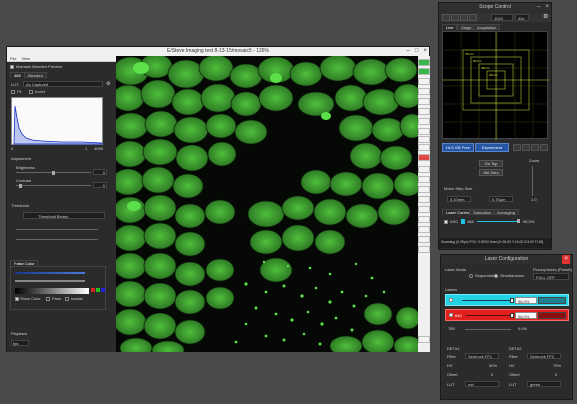 This screenshot has height=404, width=577. Describe the element at coordinates (526, 300) in the screenshot. I see `laser1-value-field: 98.0%` at that location.